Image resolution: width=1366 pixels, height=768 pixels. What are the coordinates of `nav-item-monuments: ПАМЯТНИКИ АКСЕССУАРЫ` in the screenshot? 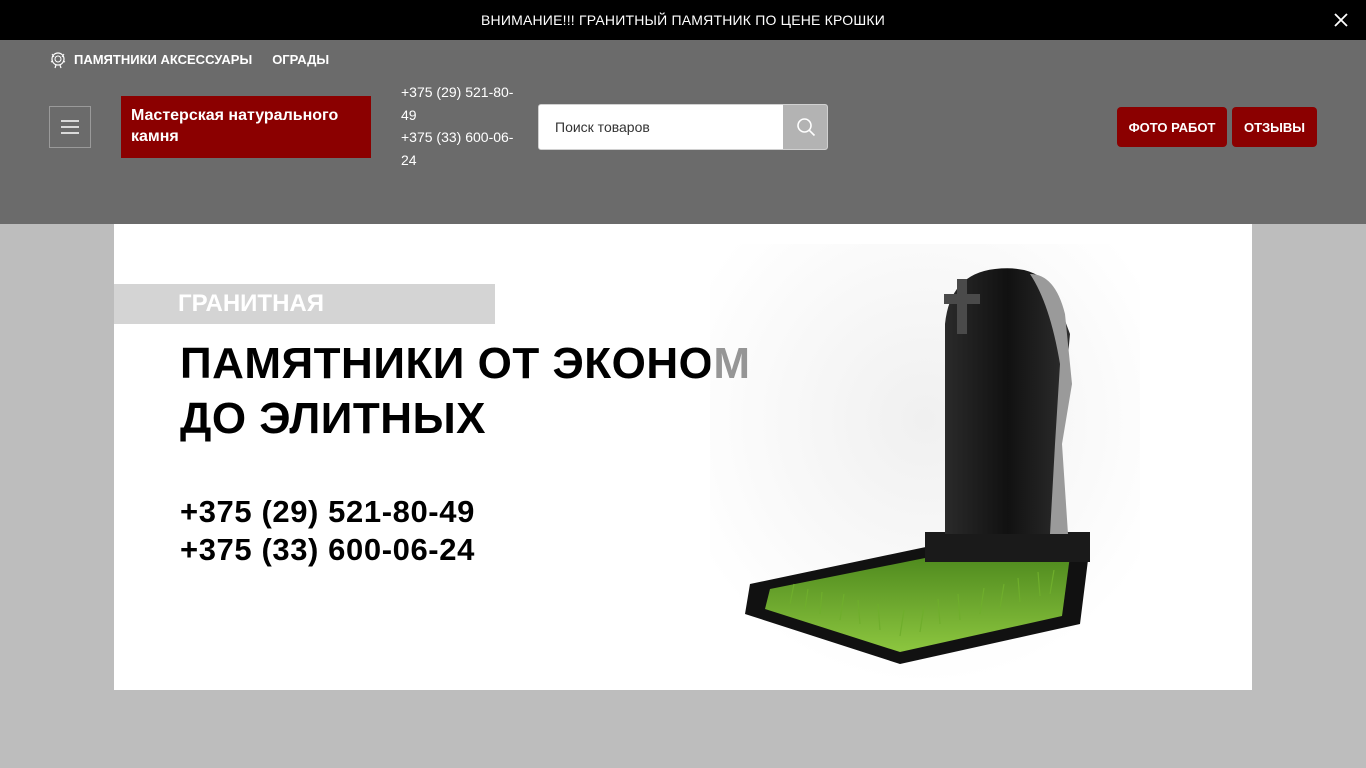 It's located at (163, 60).